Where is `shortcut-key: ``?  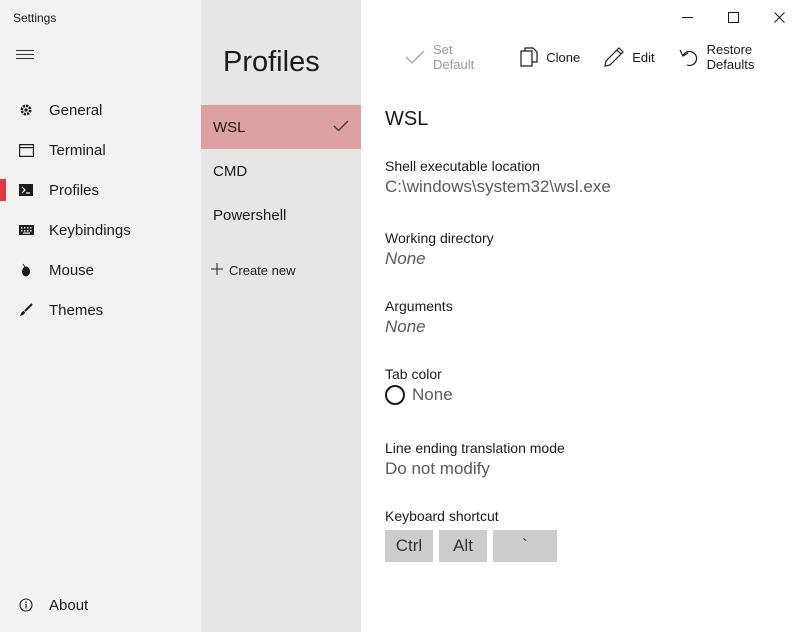
shortcut-key: ` is located at coordinates (525, 546).